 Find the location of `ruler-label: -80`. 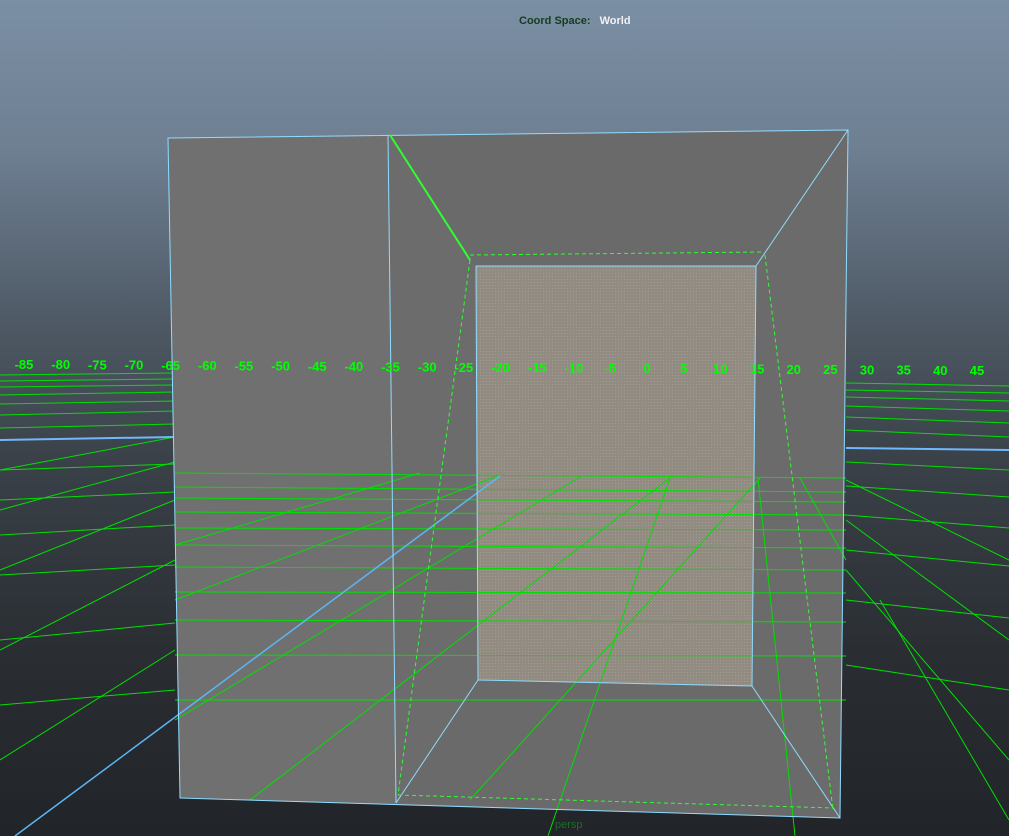

ruler-label: -80 is located at coordinates (60, 364).